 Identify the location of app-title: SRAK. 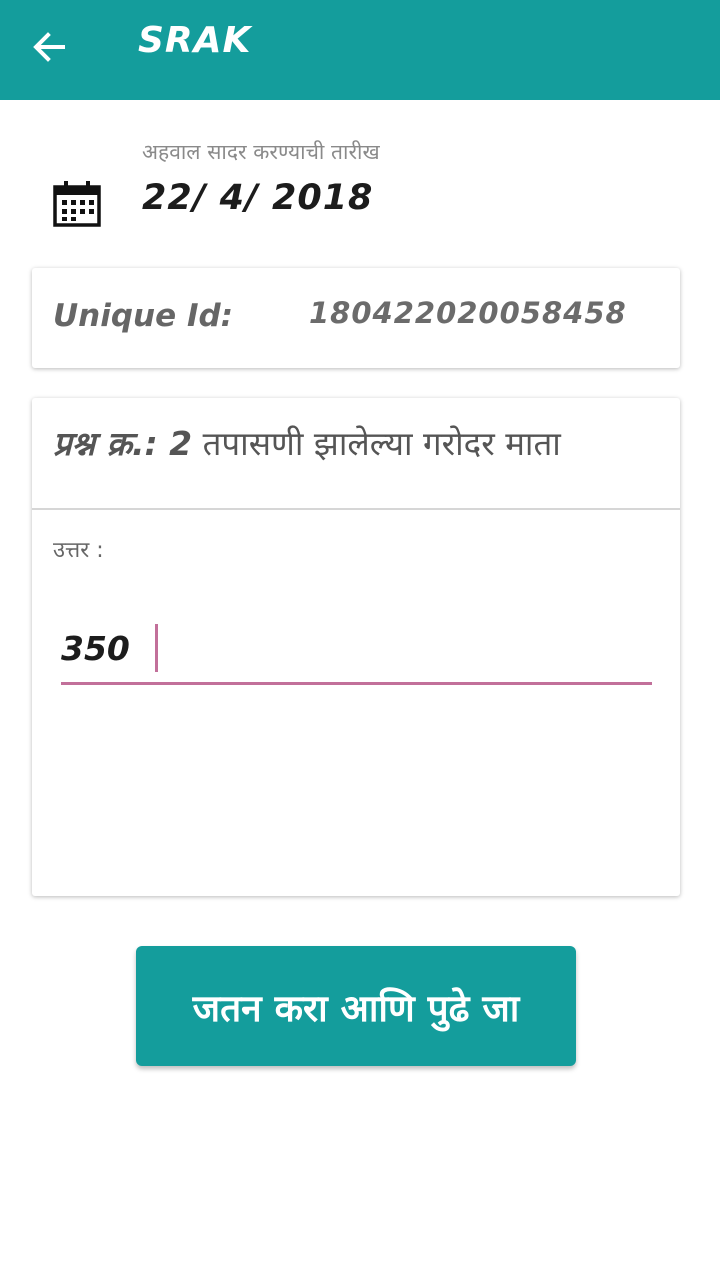
(195, 40).